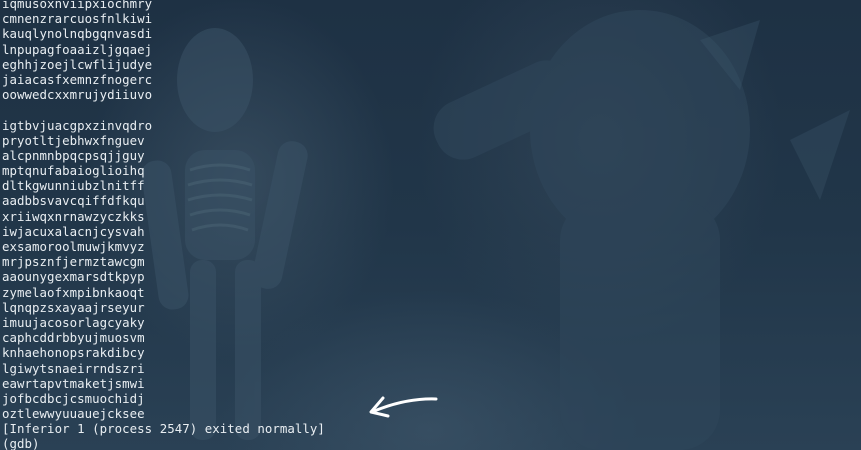  Describe the element at coordinates (73, 414) in the screenshot. I see `output-line: oztlewwyuuauejcksee` at that location.